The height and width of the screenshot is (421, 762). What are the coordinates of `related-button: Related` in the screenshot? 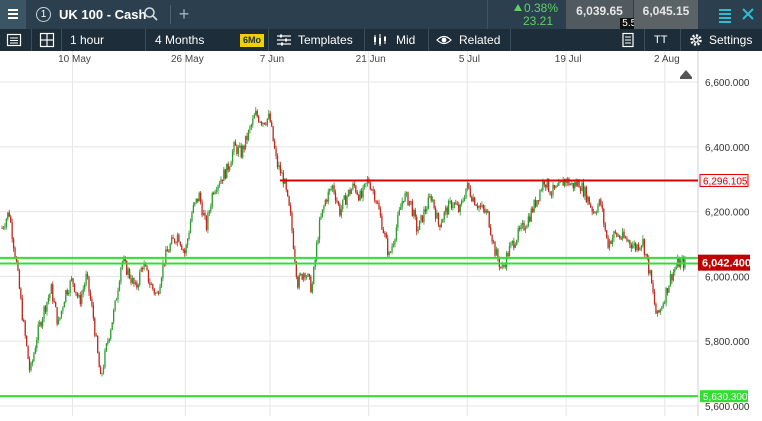 It's located at (471, 40).